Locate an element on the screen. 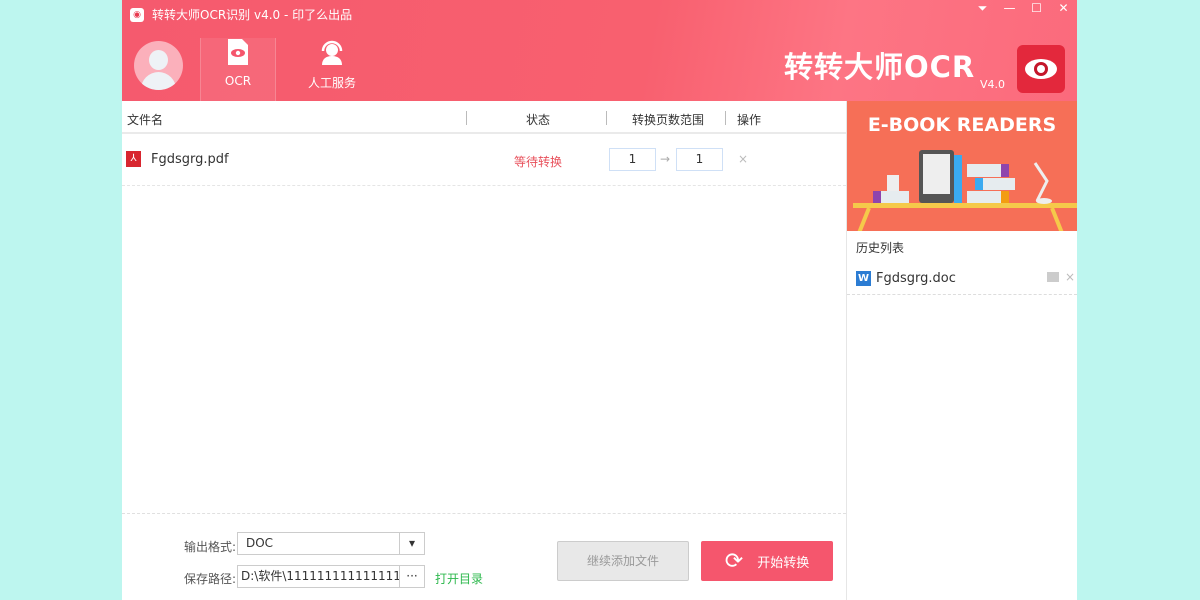  headset-icon is located at coordinates (332, 52).